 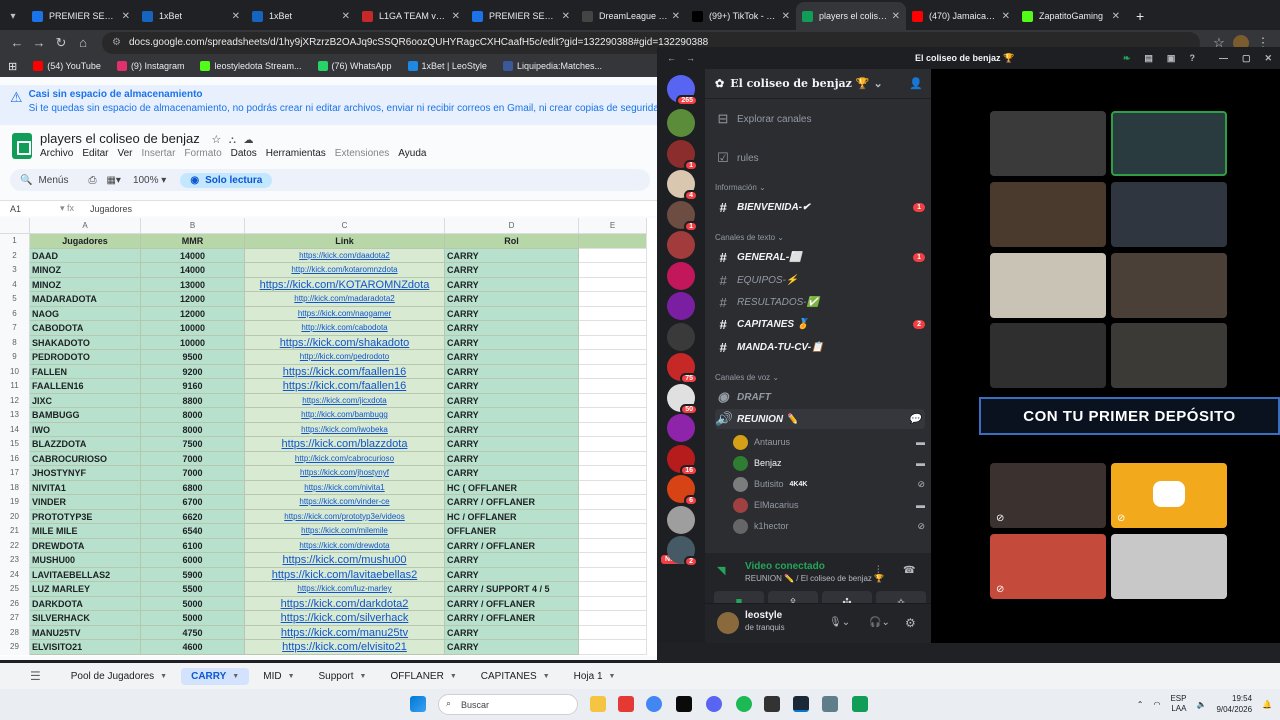 I want to click on menu-editar: Editar, so click(x=95, y=153).